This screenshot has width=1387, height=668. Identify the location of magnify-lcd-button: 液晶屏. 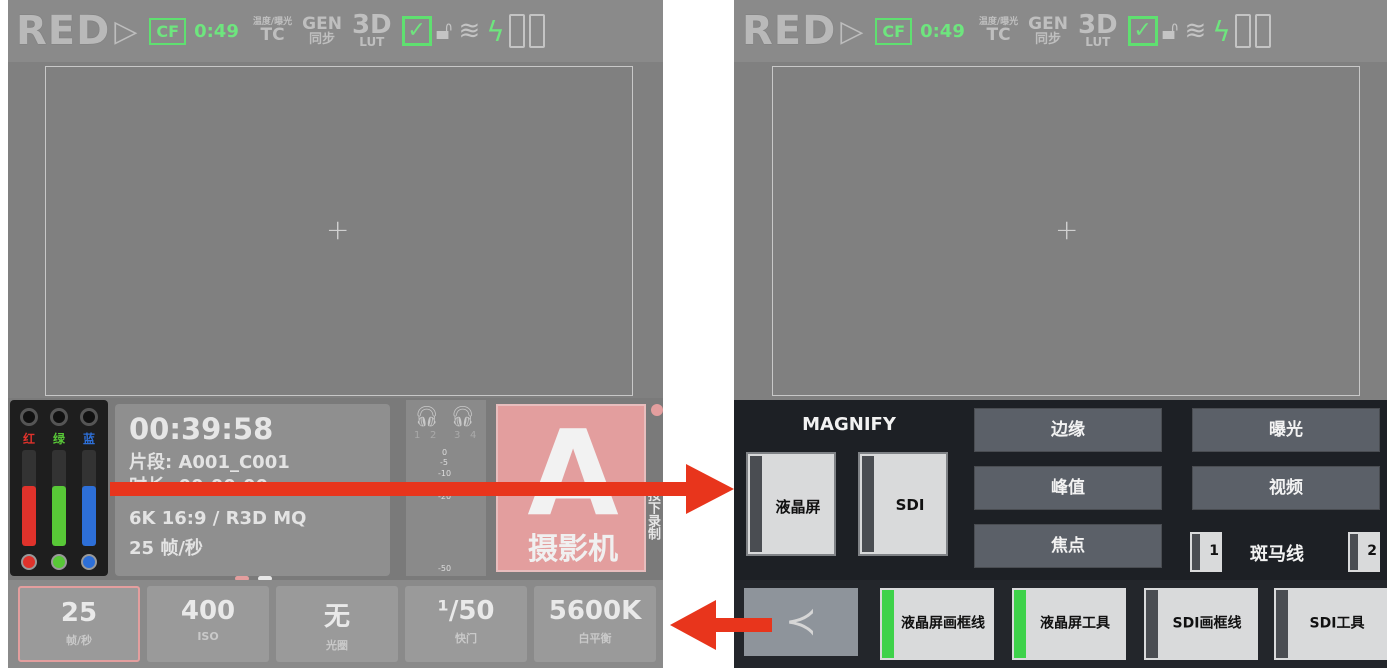
(791, 504).